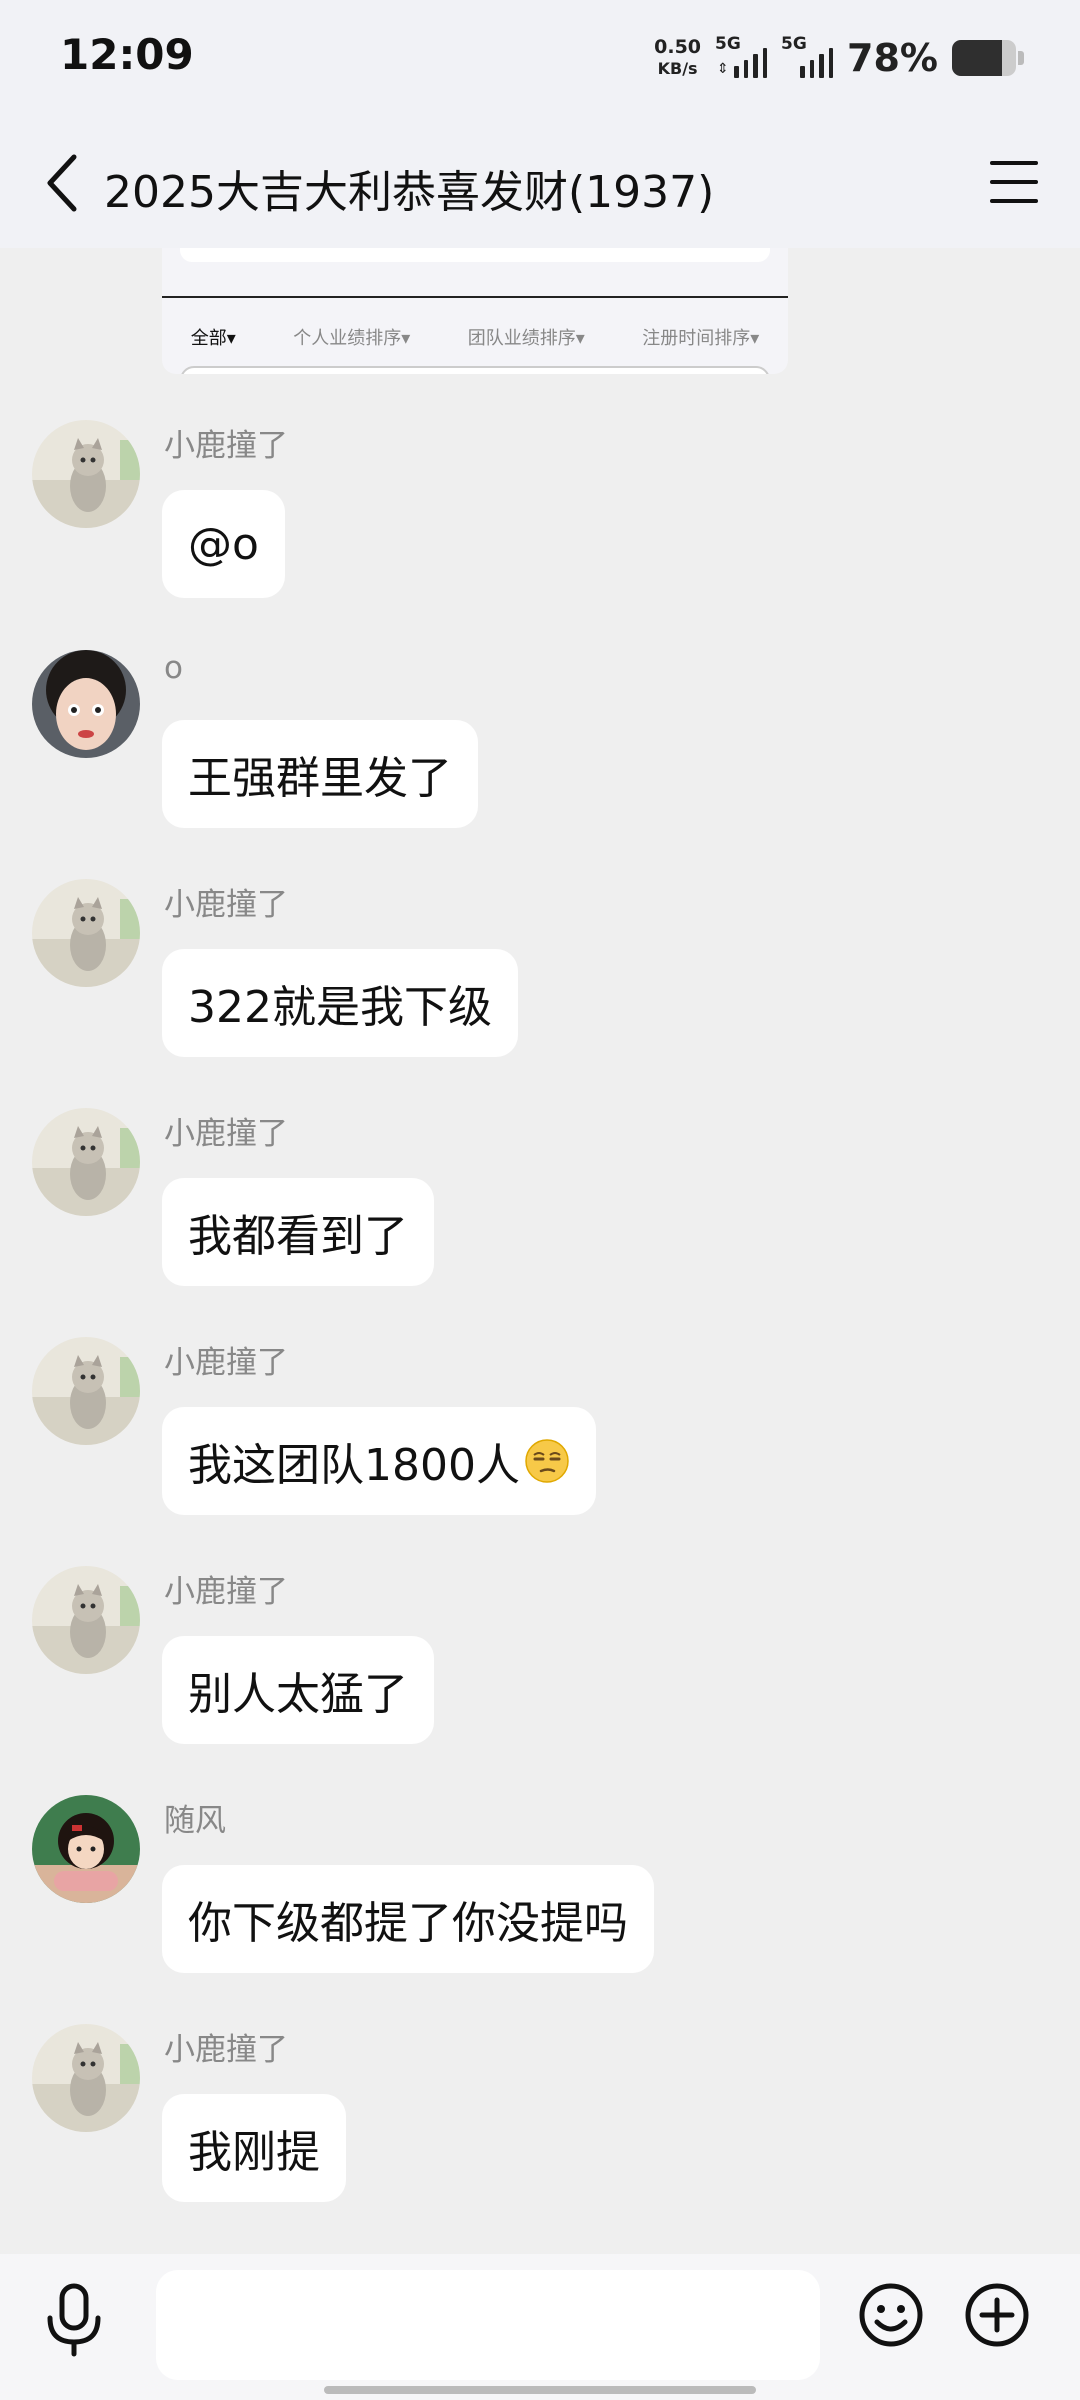 The height and width of the screenshot is (2400, 1080). What do you see at coordinates (547, 1461) in the screenshot?
I see `smirk-emoji-icon` at bounding box center [547, 1461].